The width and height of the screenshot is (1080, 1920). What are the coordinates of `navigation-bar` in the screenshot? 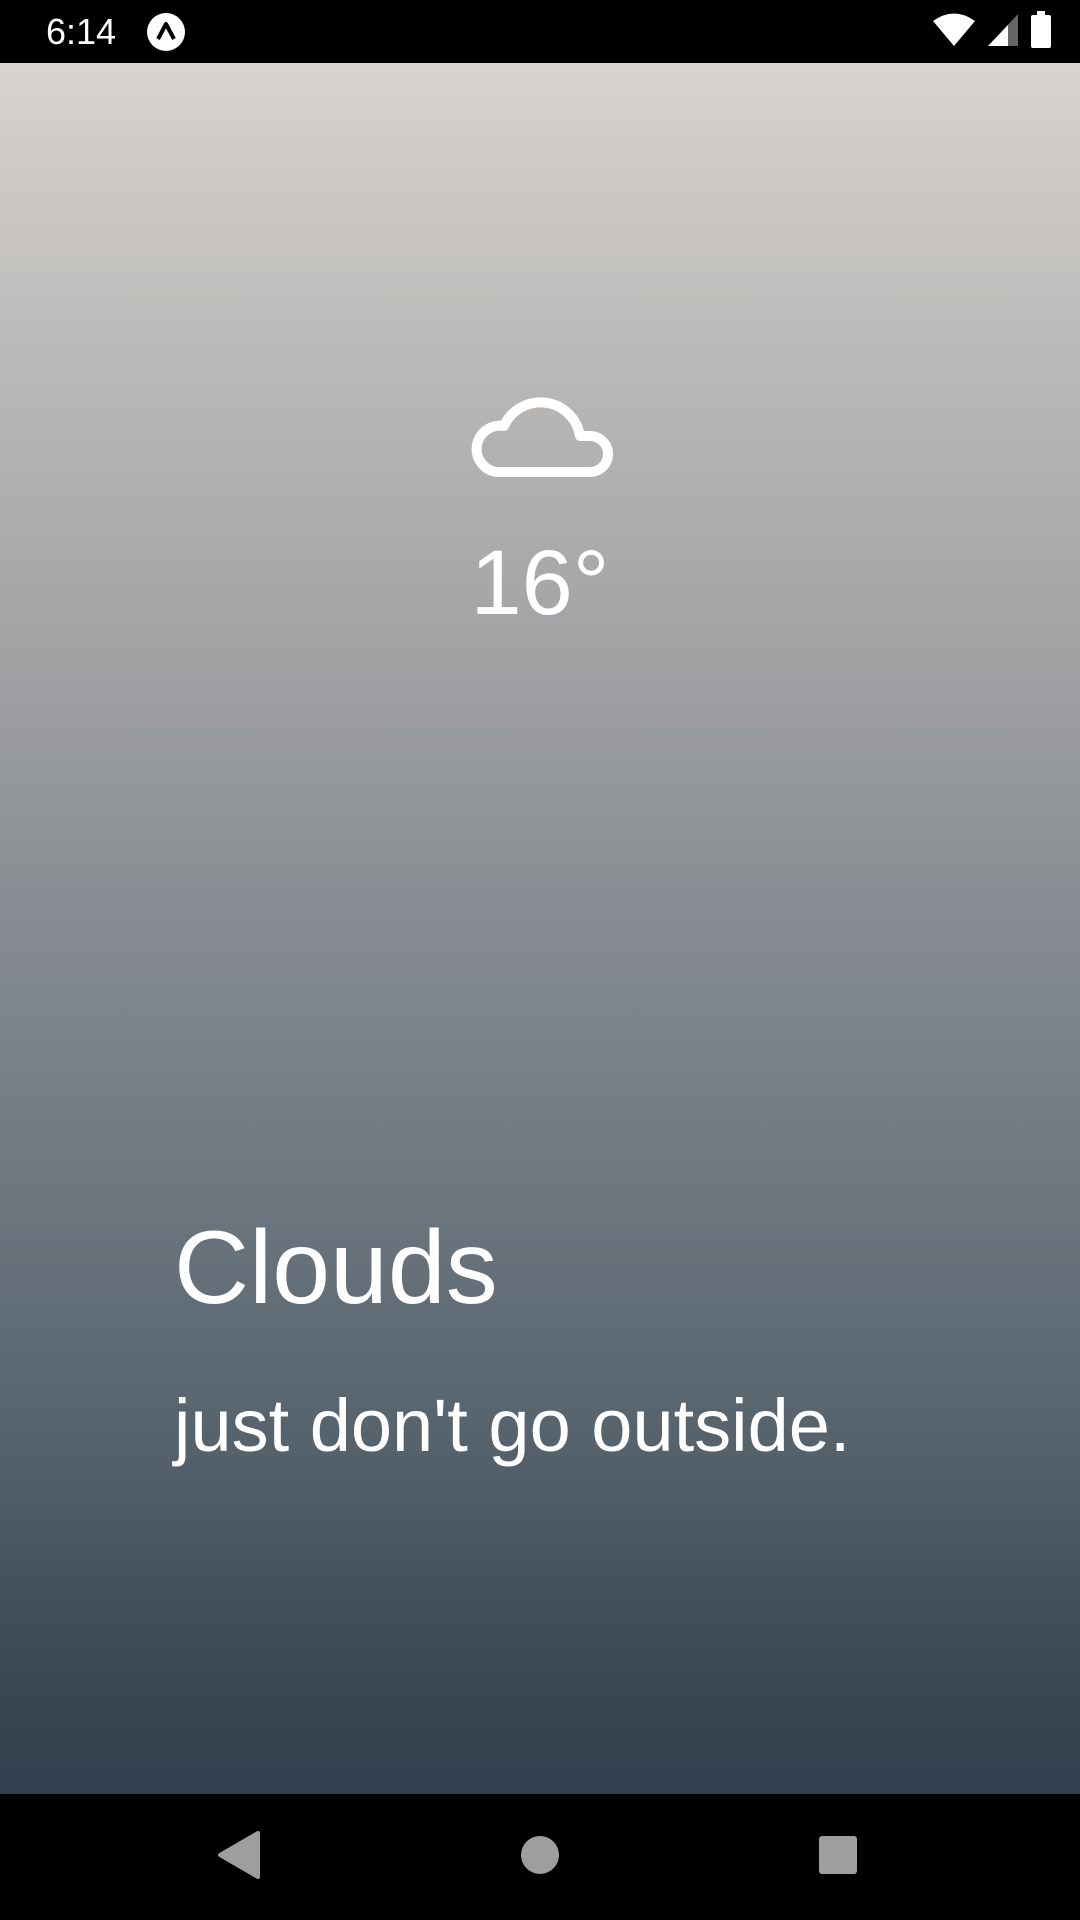 It's located at (540, 1857).